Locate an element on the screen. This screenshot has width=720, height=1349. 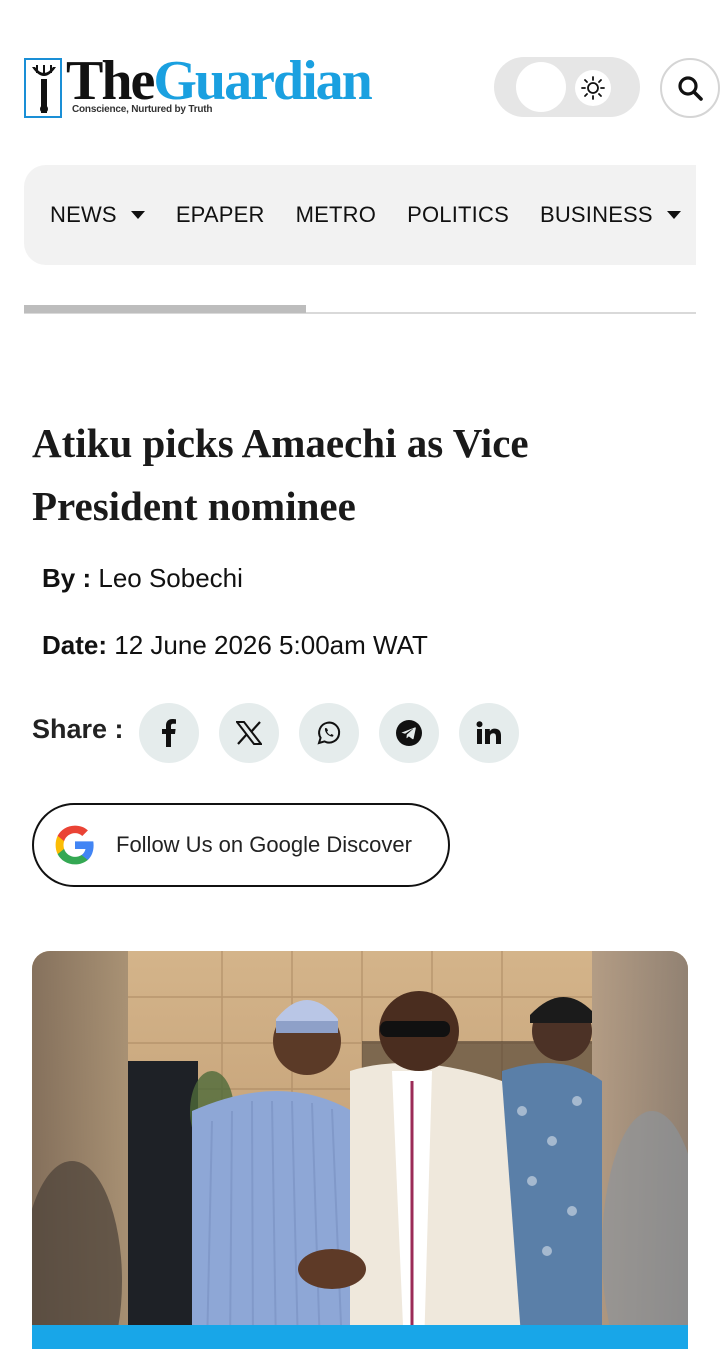
search-button is located at coordinates (690, 88).